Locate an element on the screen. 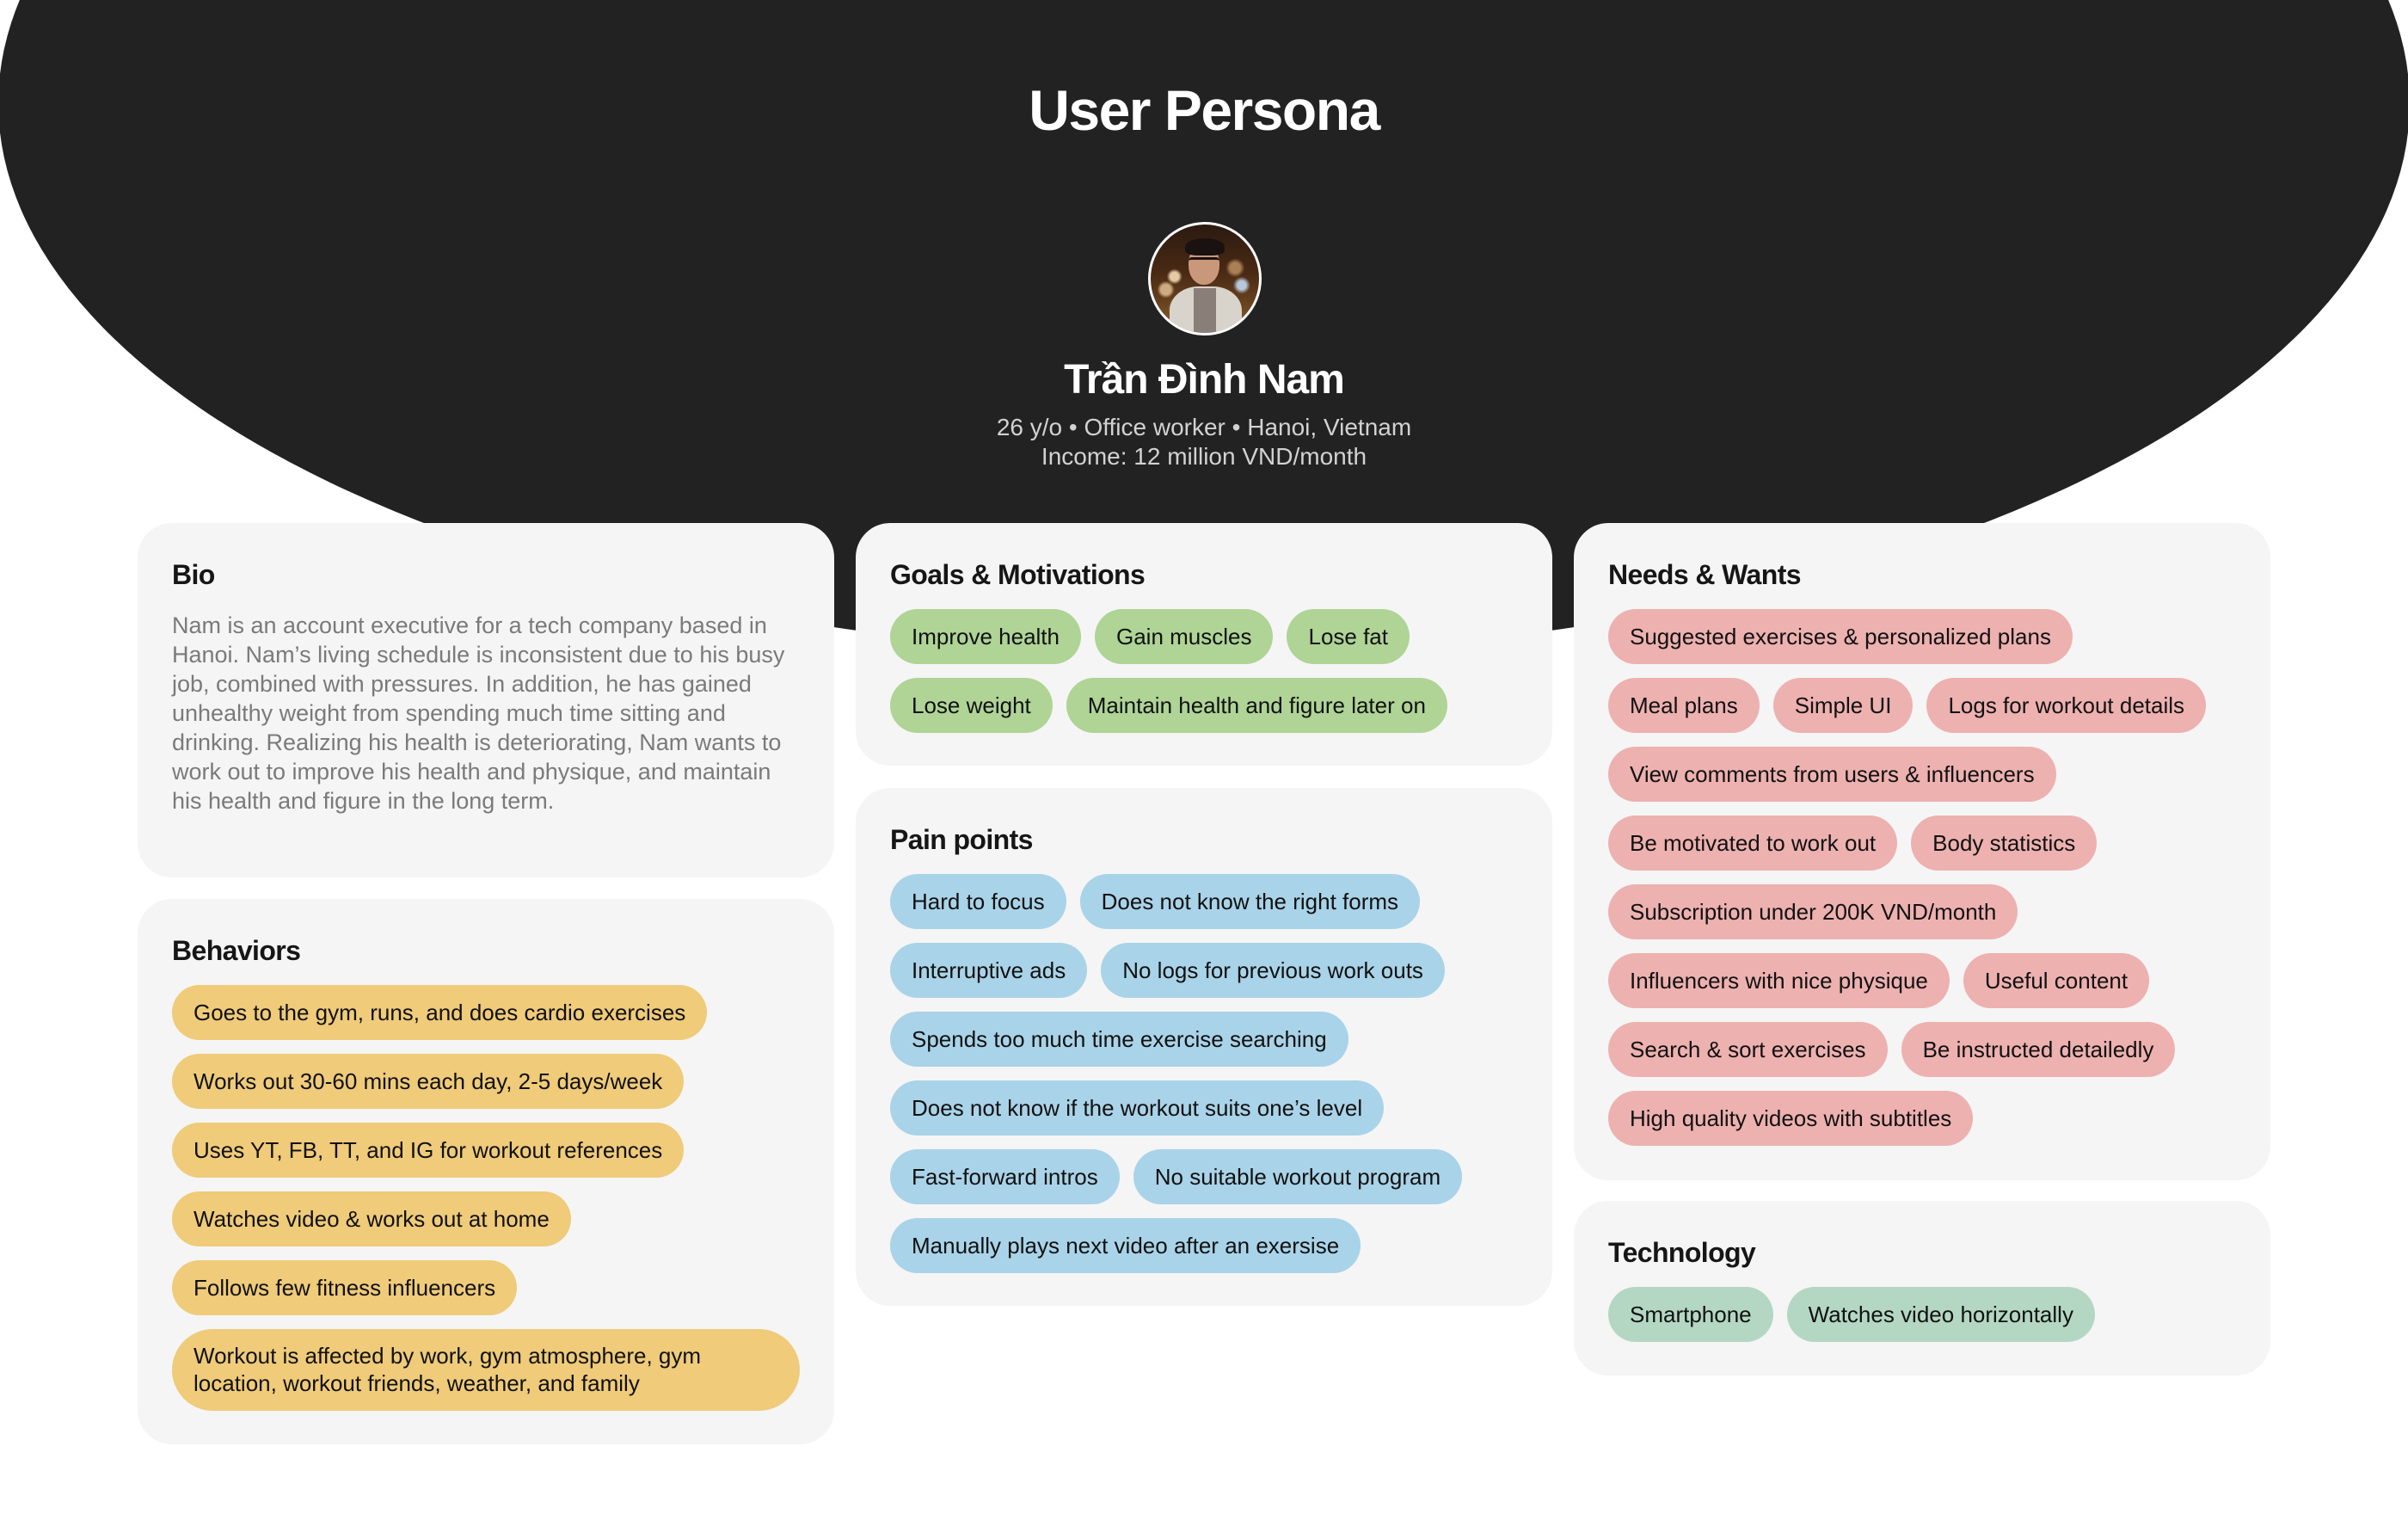 The image size is (2408, 1514). needs-tag: Logs for workout details is located at coordinates (2066, 705).